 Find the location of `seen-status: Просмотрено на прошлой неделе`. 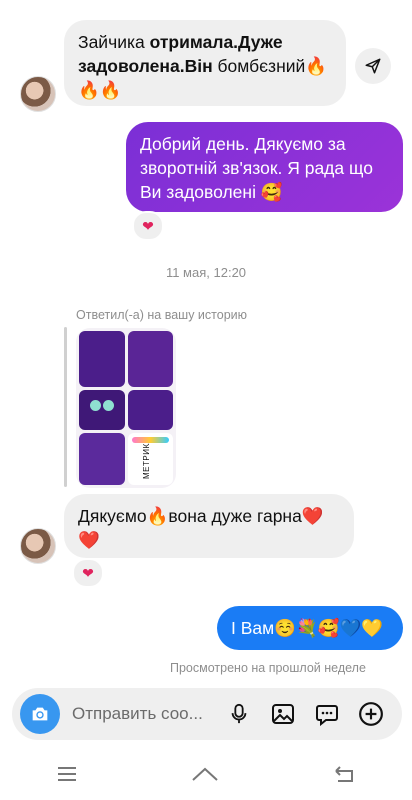

seen-status: Просмотрено на прошлой неделе is located at coordinates (268, 668).